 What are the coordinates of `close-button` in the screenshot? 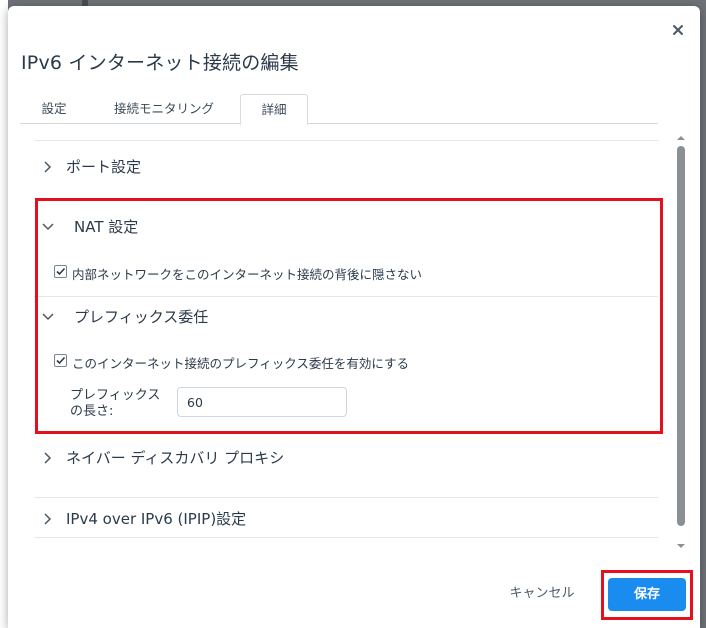 It's located at (678, 30).